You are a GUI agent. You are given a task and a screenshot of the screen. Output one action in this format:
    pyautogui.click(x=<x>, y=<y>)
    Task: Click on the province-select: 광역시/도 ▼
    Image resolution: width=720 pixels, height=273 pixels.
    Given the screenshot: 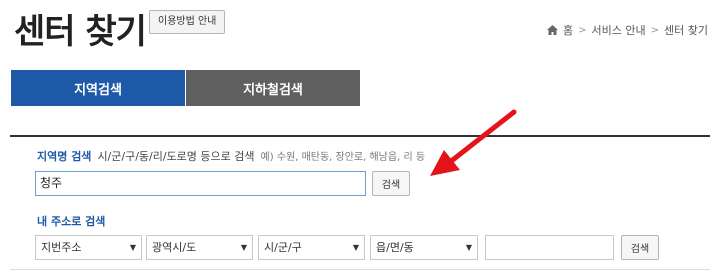 What is the action you would take?
    pyautogui.click(x=199, y=247)
    